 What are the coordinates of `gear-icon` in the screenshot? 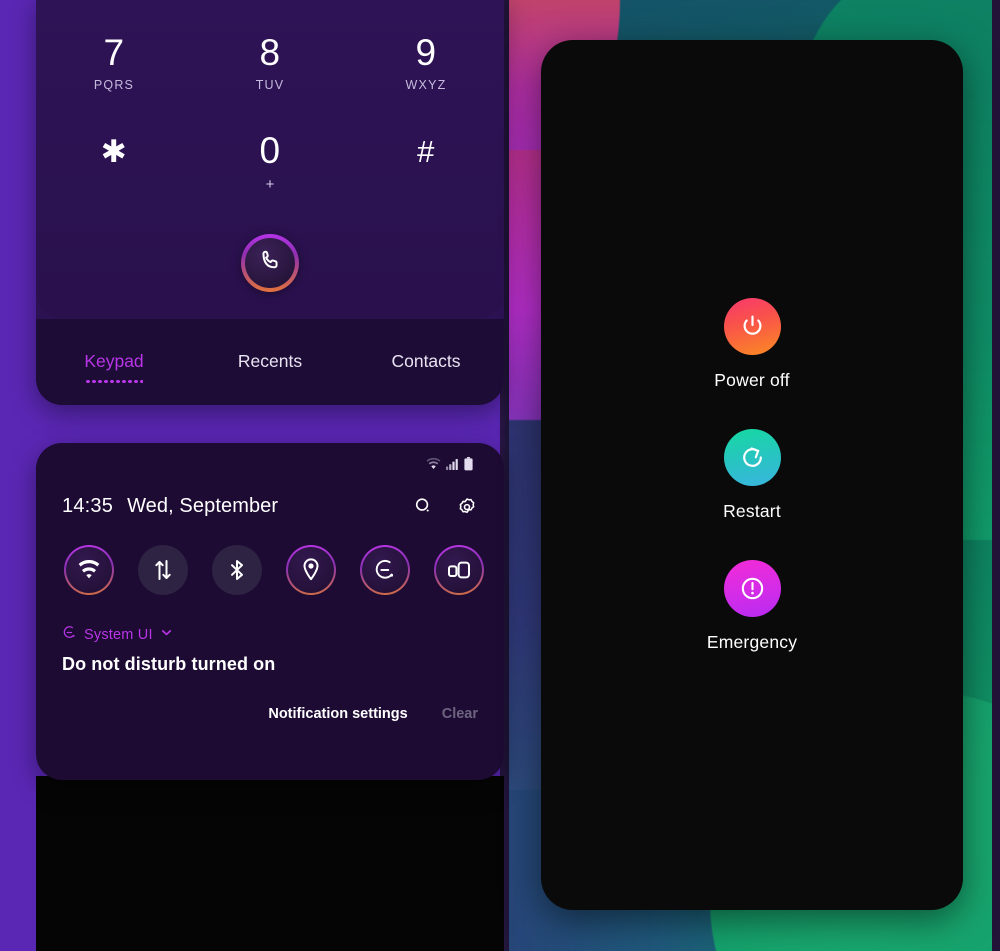 It's located at (467, 506).